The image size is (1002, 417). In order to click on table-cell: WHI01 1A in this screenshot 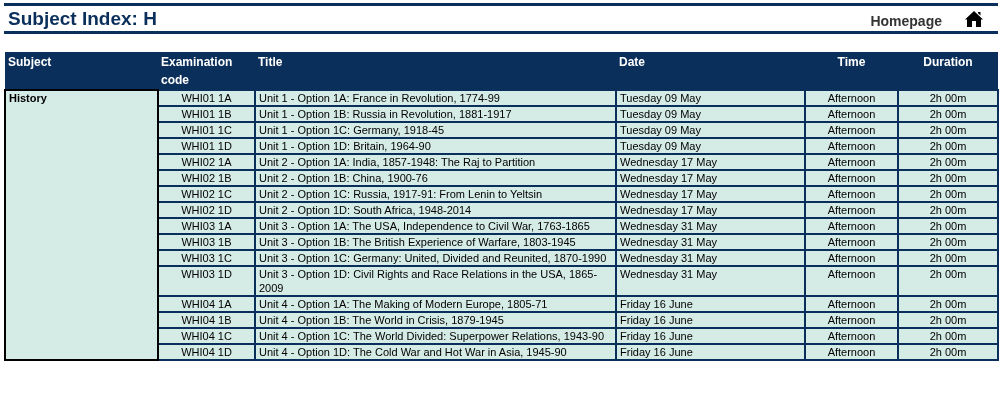, I will do `click(206, 98)`.